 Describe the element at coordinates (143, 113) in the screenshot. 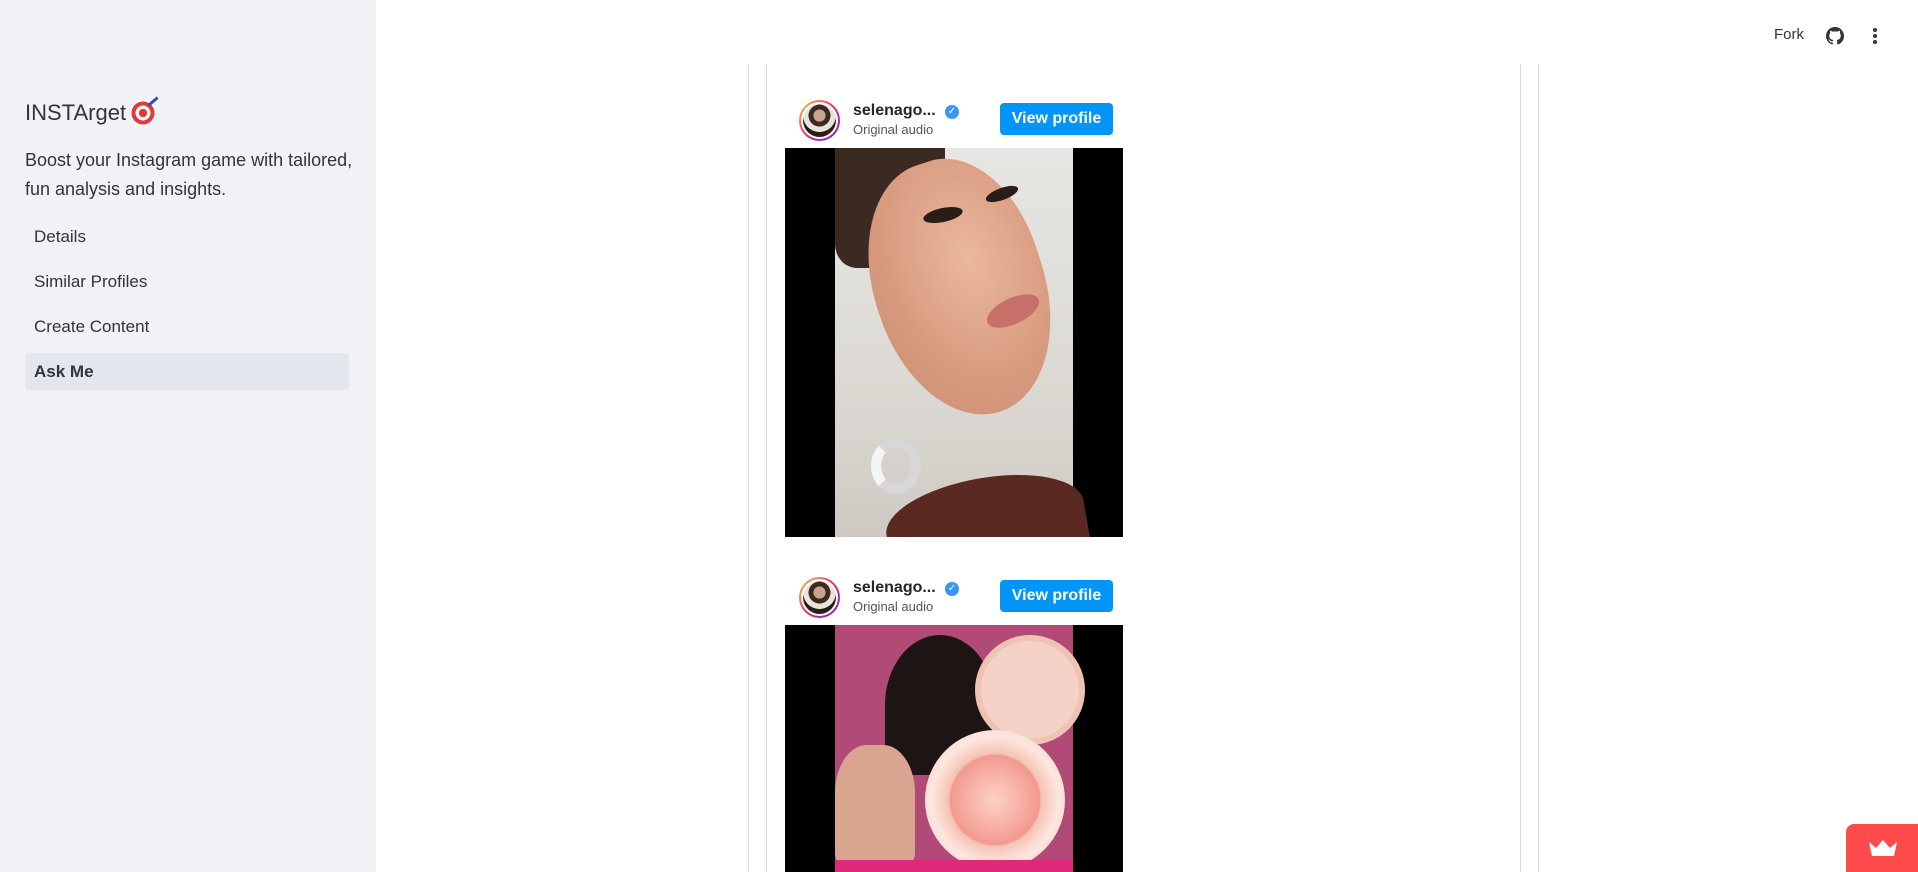

I see `target-emoji-icon` at that location.